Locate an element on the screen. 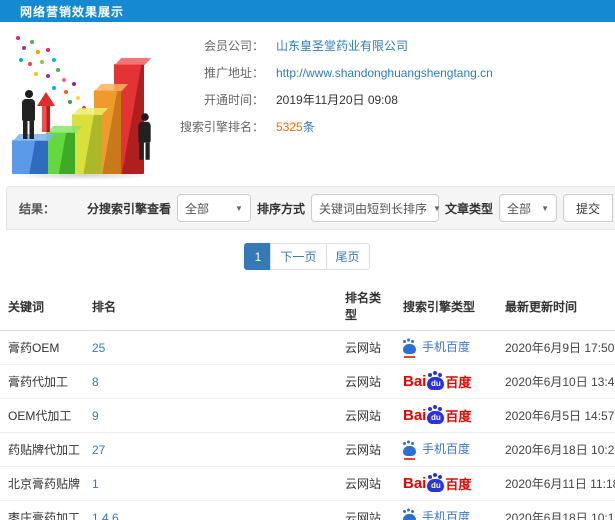 The height and width of the screenshot is (520, 615). col-rank-type: 排名类型 is located at coordinates (366, 306).